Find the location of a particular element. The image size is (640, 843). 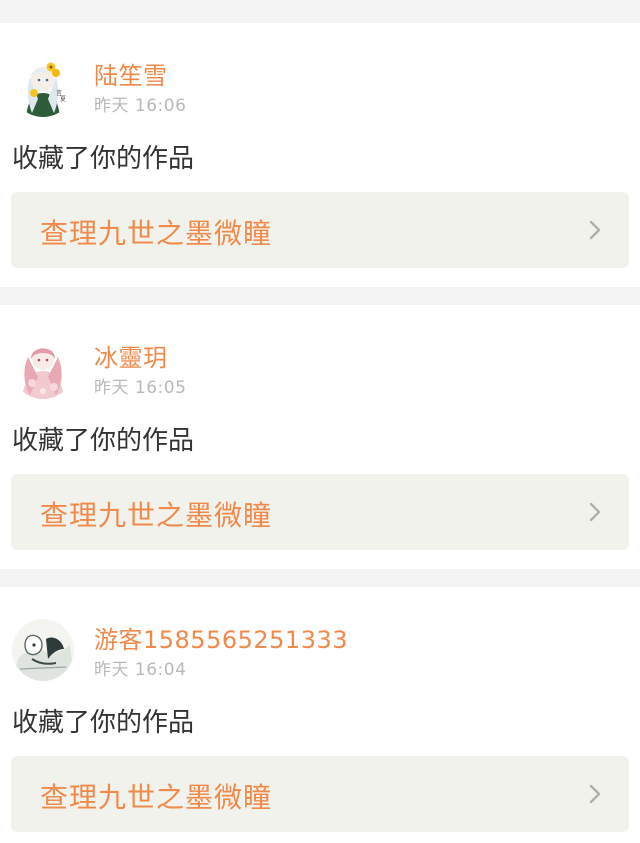

user-avatar: 言 夏 is located at coordinates (43, 86).